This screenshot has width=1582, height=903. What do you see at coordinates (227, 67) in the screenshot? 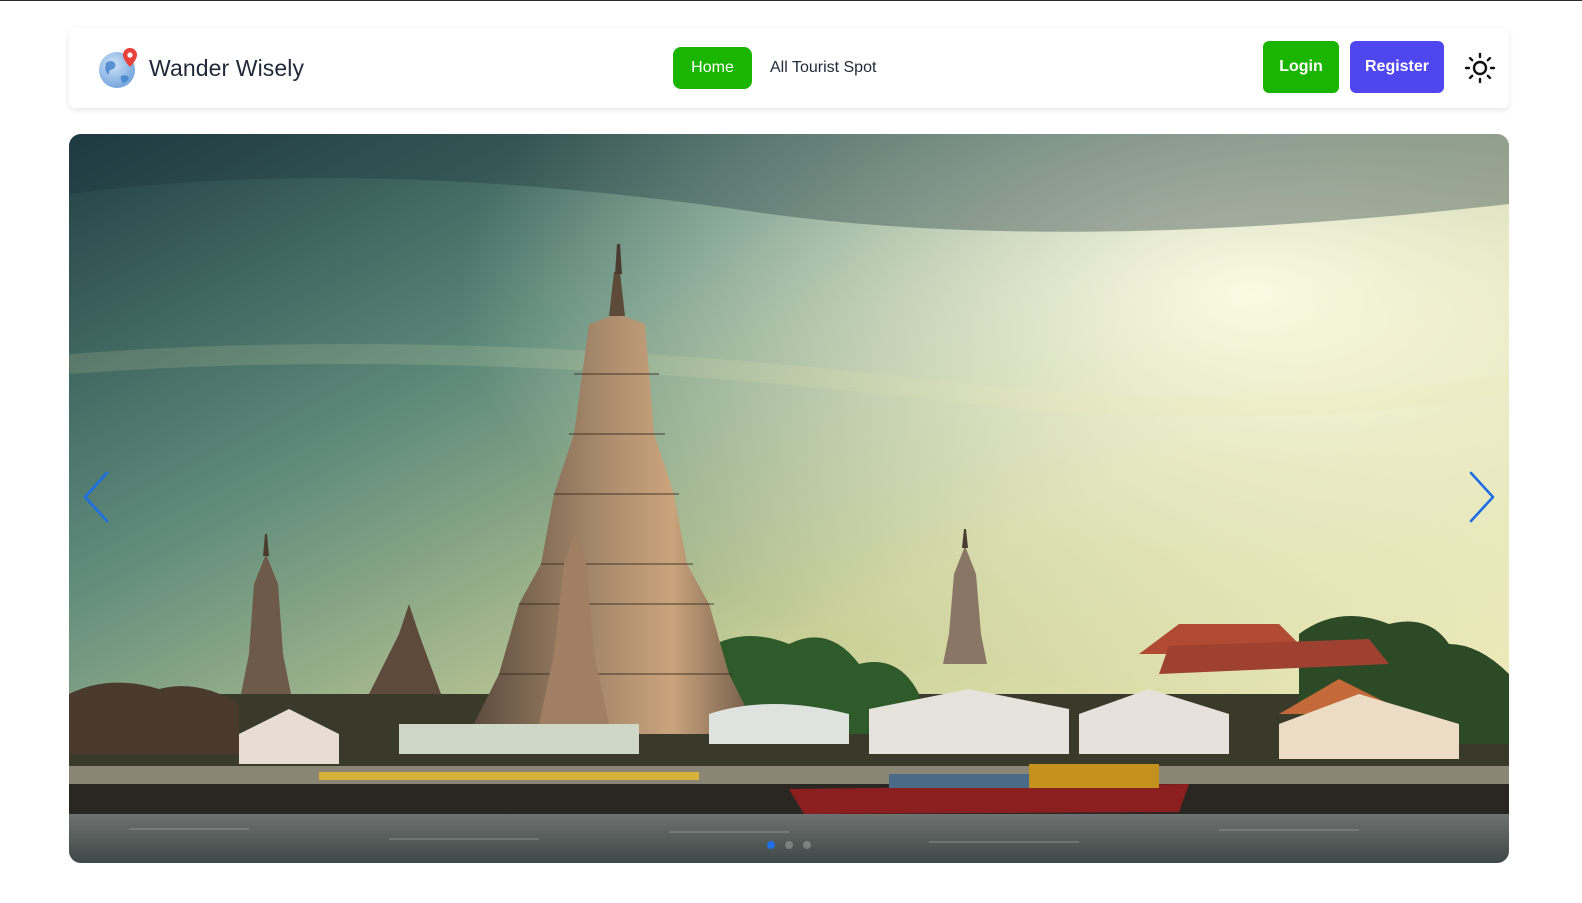
I see `brand-name: Wander Wisely` at bounding box center [227, 67].